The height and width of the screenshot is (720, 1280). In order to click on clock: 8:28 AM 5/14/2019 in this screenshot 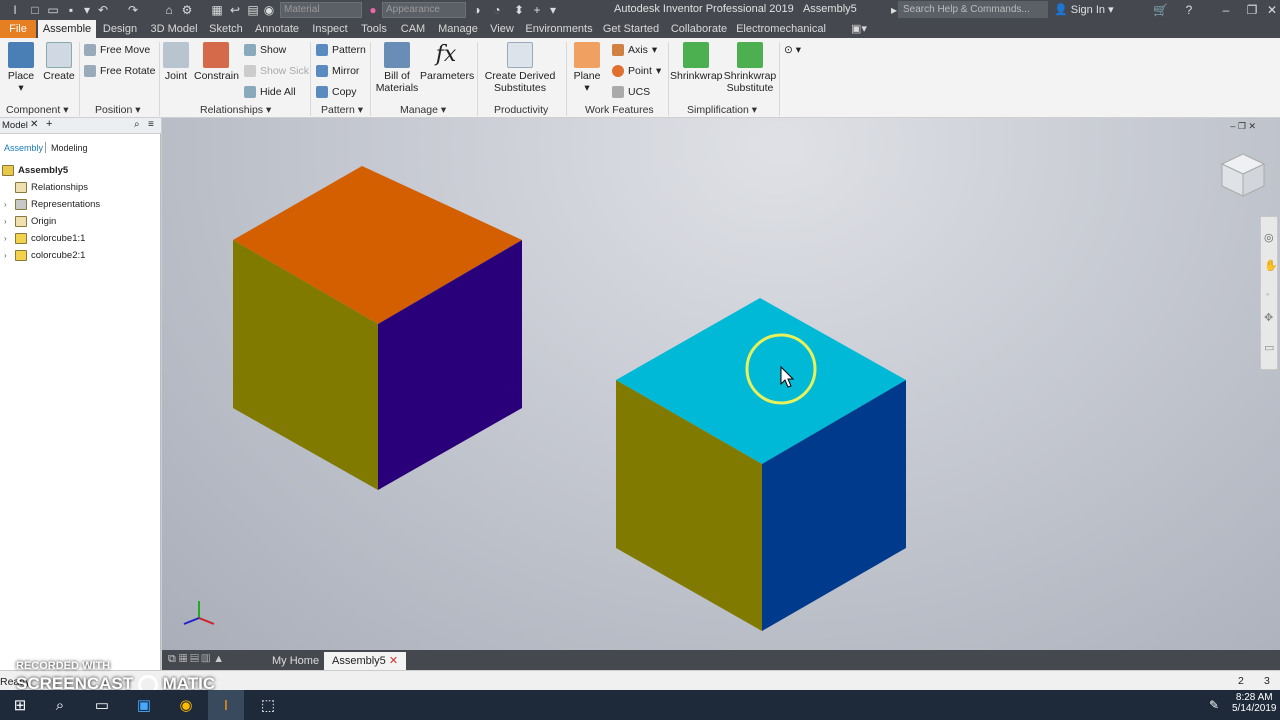, I will do `click(1254, 703)`.